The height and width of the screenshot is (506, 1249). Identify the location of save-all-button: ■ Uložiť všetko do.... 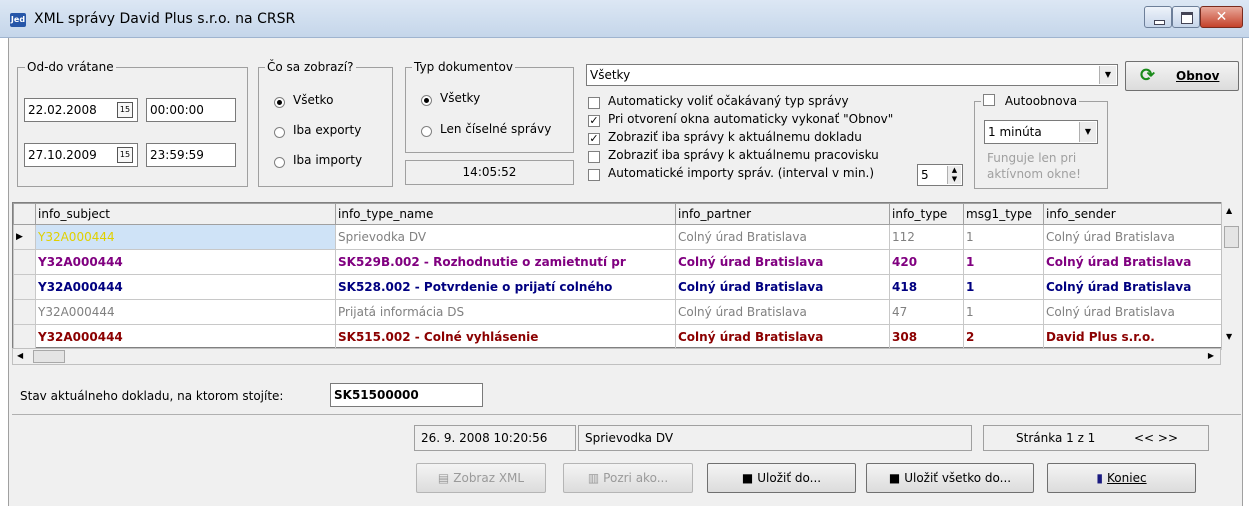
(950, 478).